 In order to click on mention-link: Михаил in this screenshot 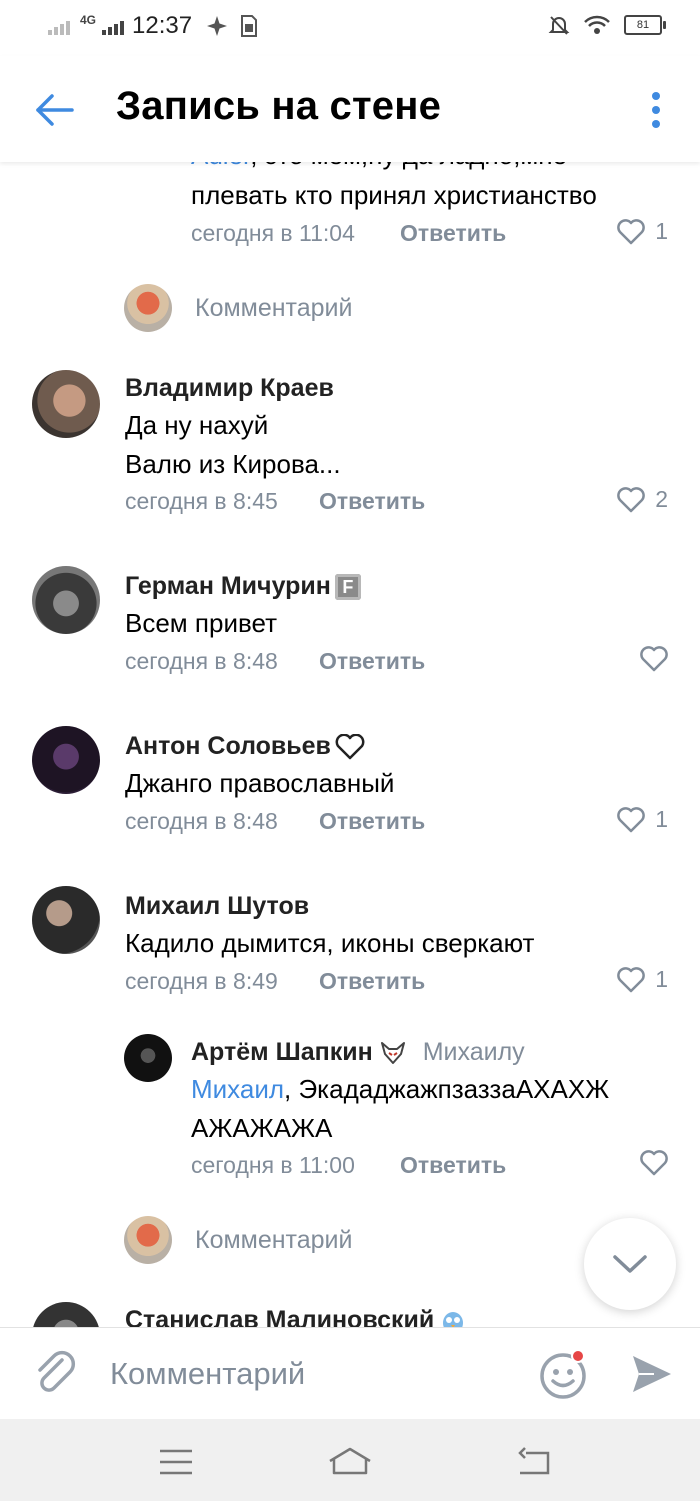, I will do `click(237, 1089)`.